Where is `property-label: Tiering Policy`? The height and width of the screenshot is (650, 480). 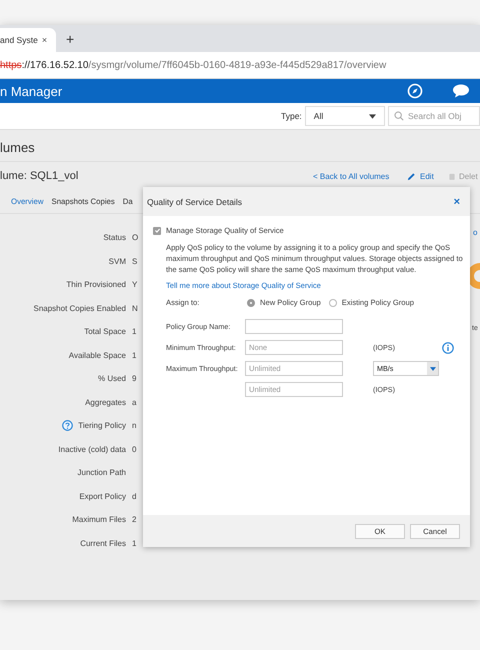
property-label: Tiering Policy is located at coordinates (102, 425).